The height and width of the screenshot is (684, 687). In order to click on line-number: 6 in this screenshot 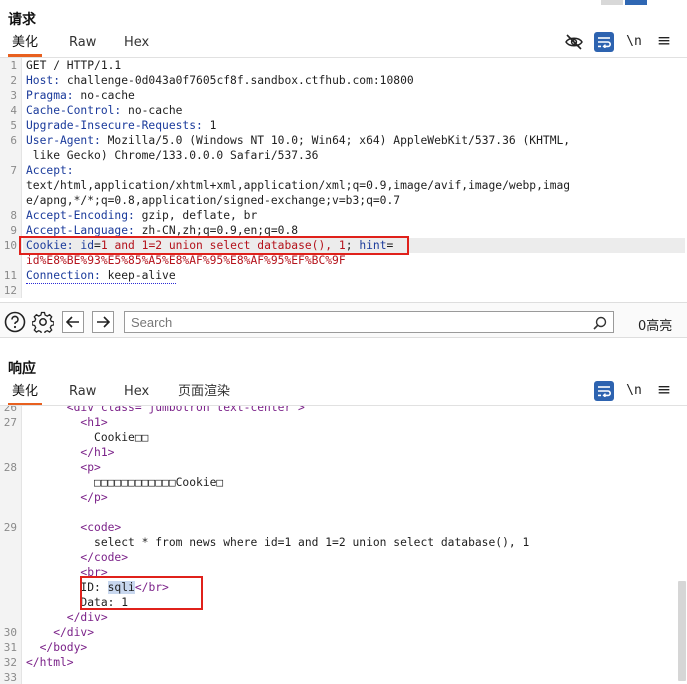, I will do `click(13, 140)`.